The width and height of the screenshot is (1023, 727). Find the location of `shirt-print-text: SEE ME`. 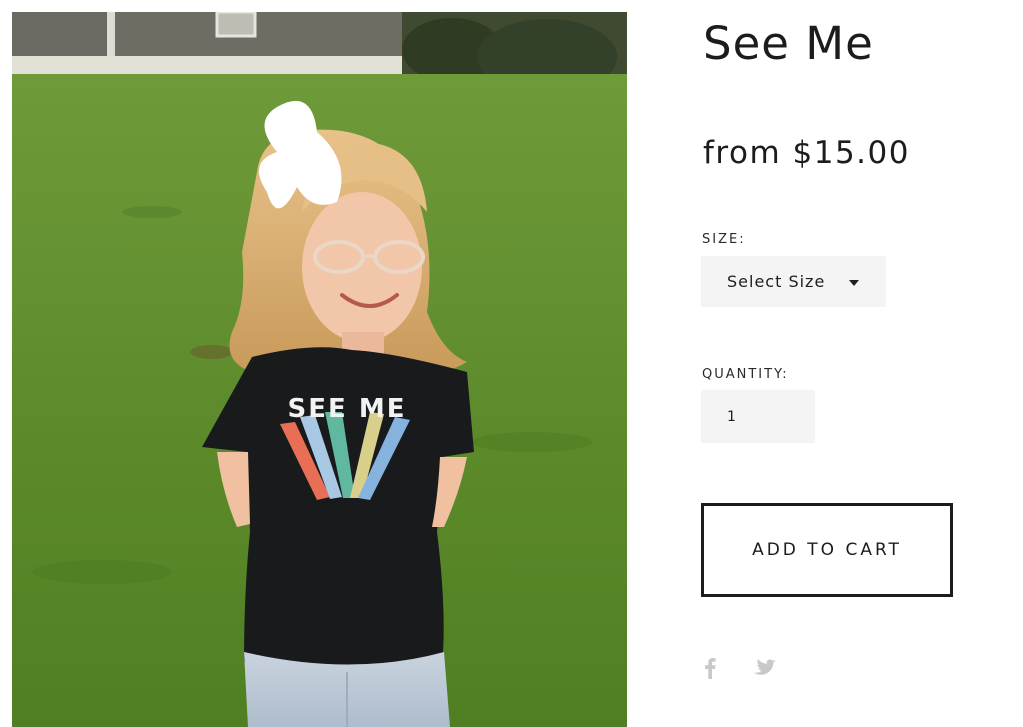

shirt-print-text: SEE ME is located at coordinates (347, 409).